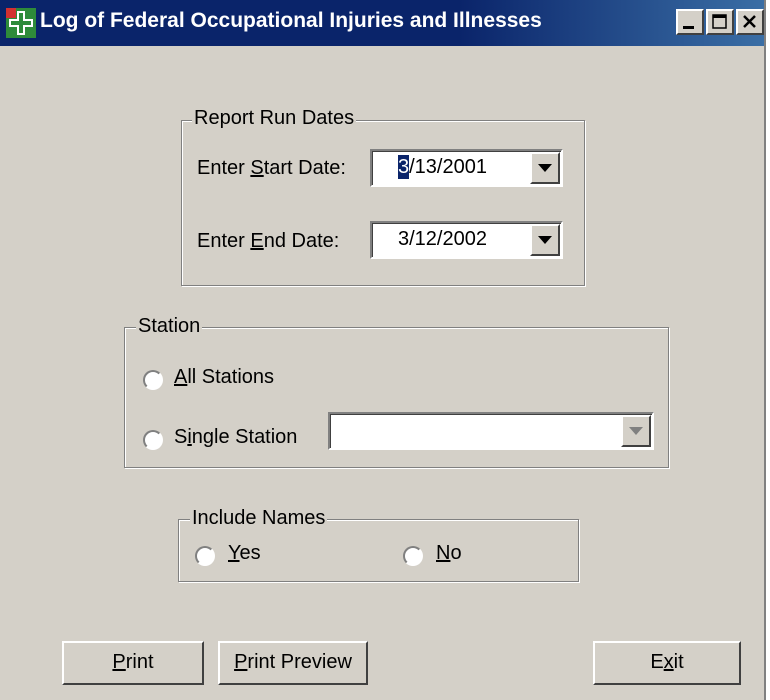 This screenshot has height=700, width=770. I want to click on start-date-value: 3/13/2001, so click(442, 167).